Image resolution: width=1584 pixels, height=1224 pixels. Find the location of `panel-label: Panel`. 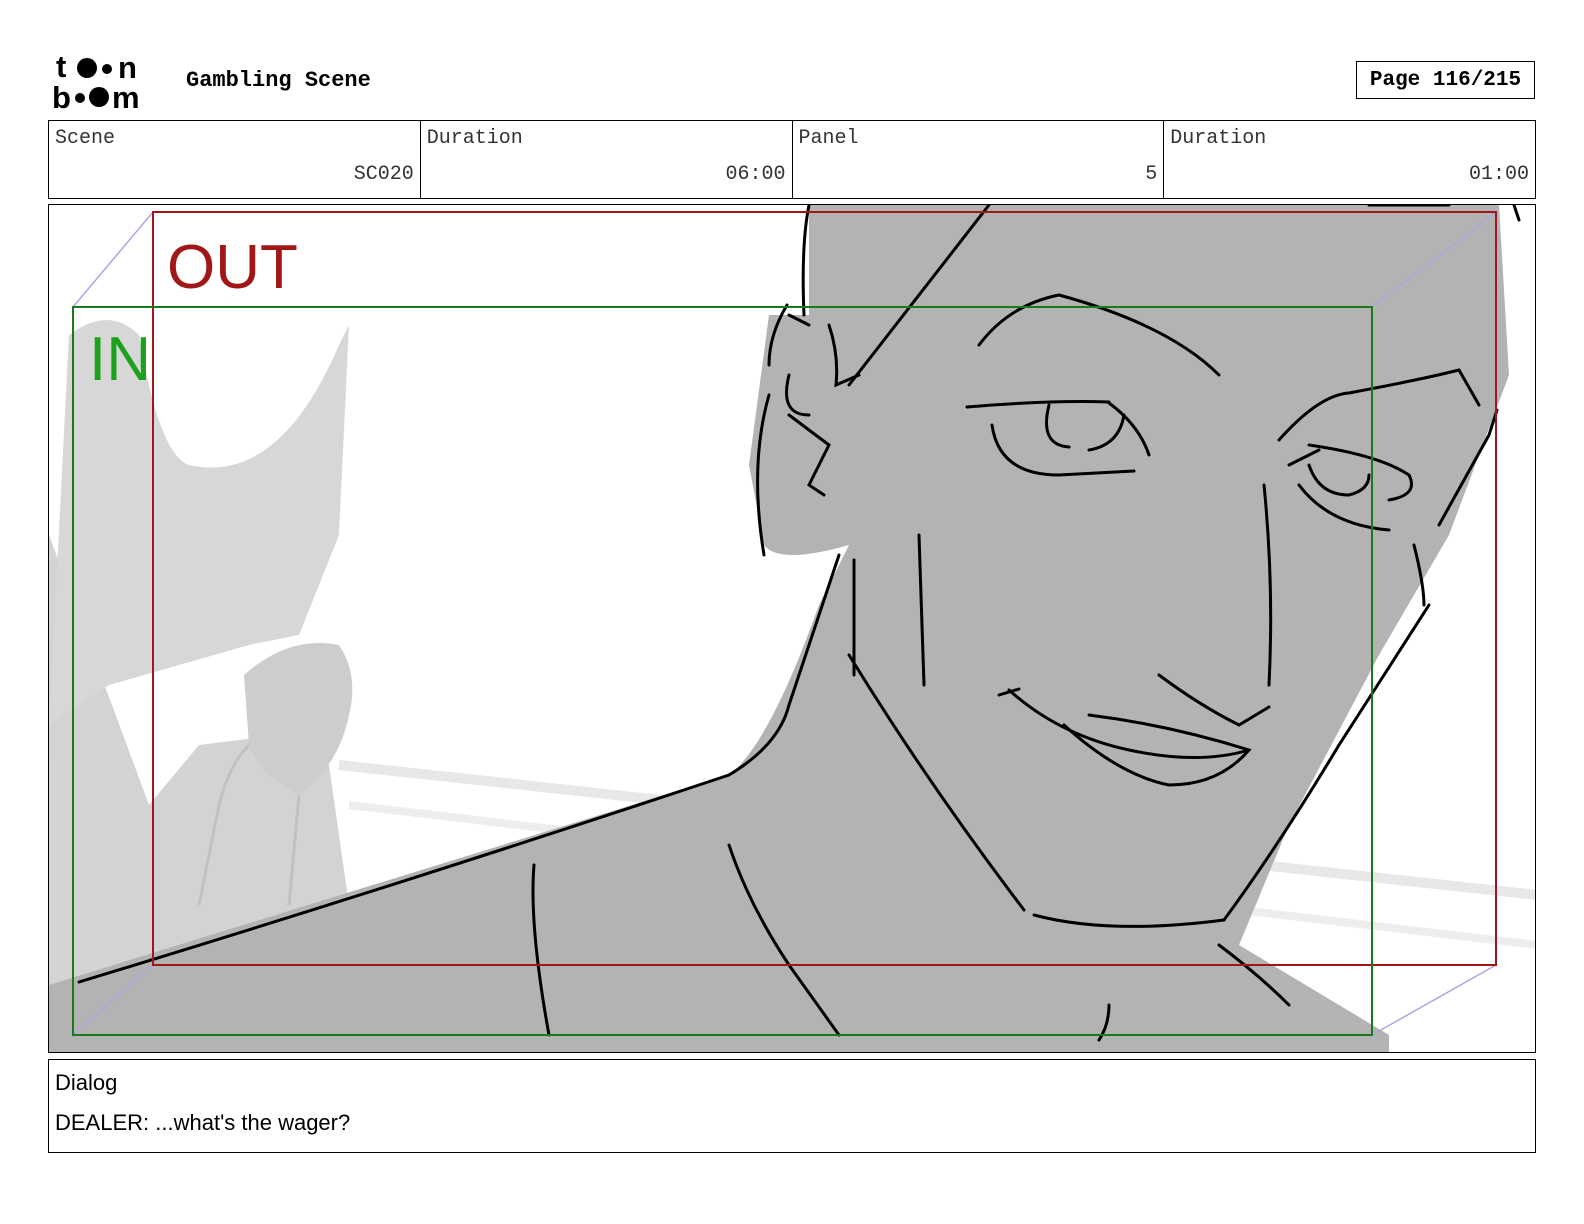

panel-label: Panel is located at coordinates (828, 138).